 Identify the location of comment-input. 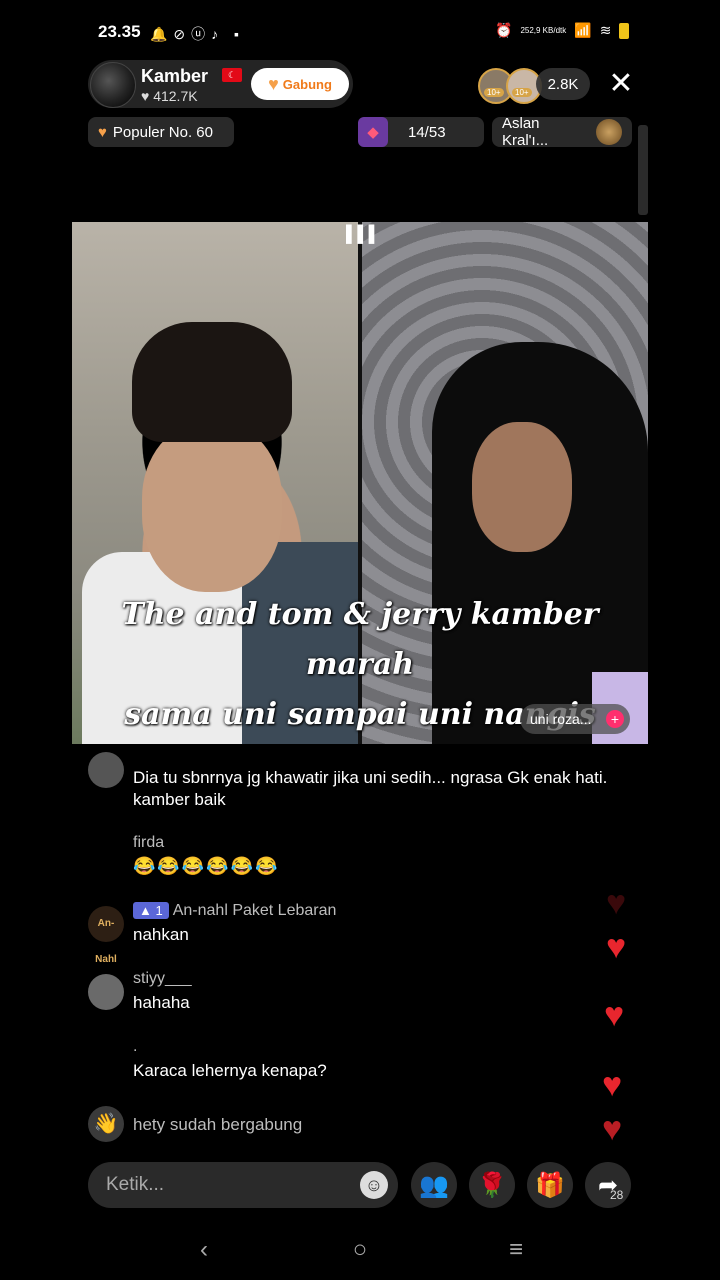
(226, 1185).